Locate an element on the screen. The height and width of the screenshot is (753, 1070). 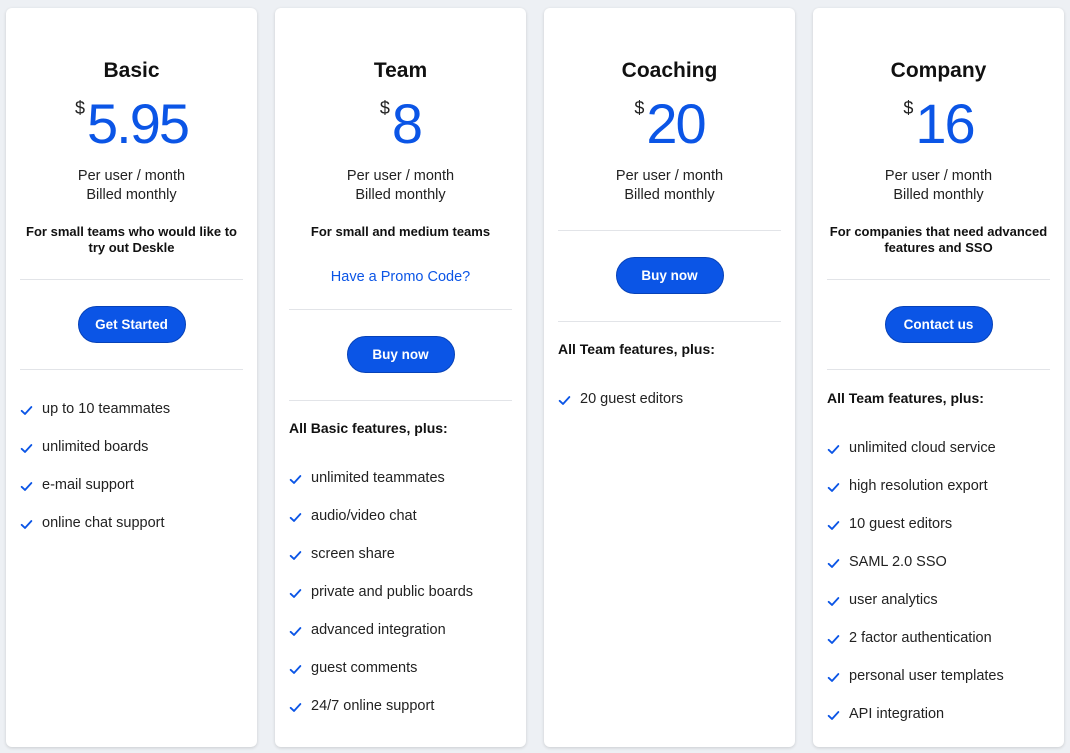
features-heading: All Basic features, plus: is located at coordinates (368, 428).